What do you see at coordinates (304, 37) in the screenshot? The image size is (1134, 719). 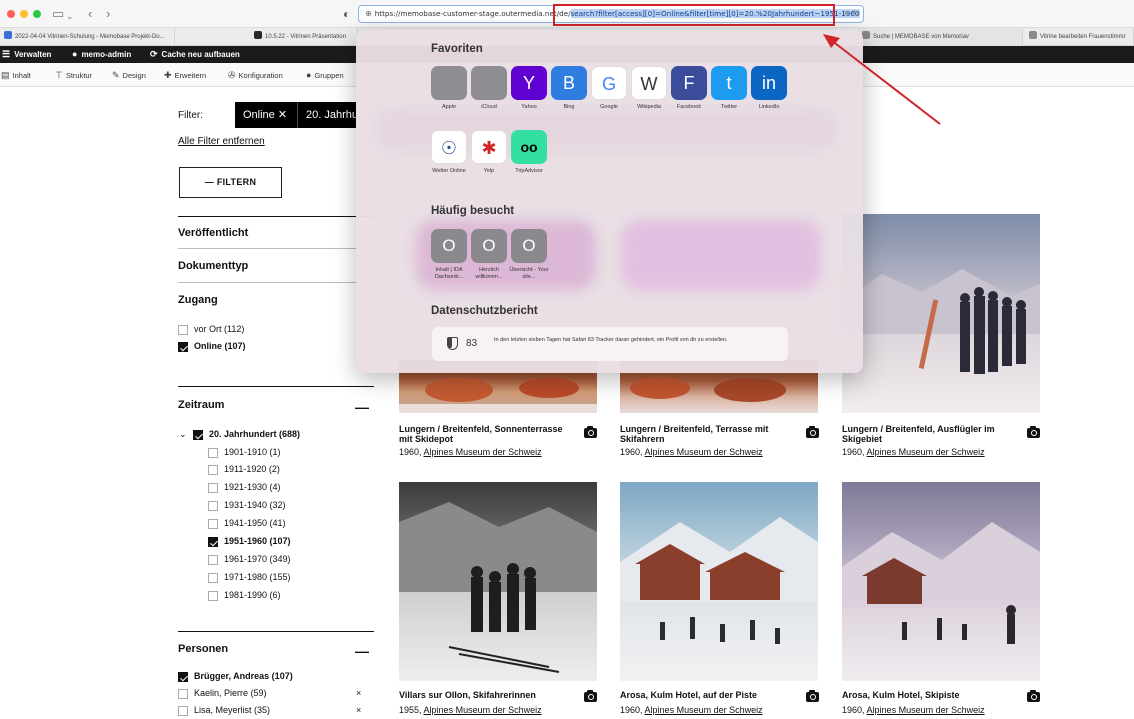 I see `tab-vitrinen-praesentation: 10.5.22 - Vitrinen Präsentation` at bounding box center [304, 37].